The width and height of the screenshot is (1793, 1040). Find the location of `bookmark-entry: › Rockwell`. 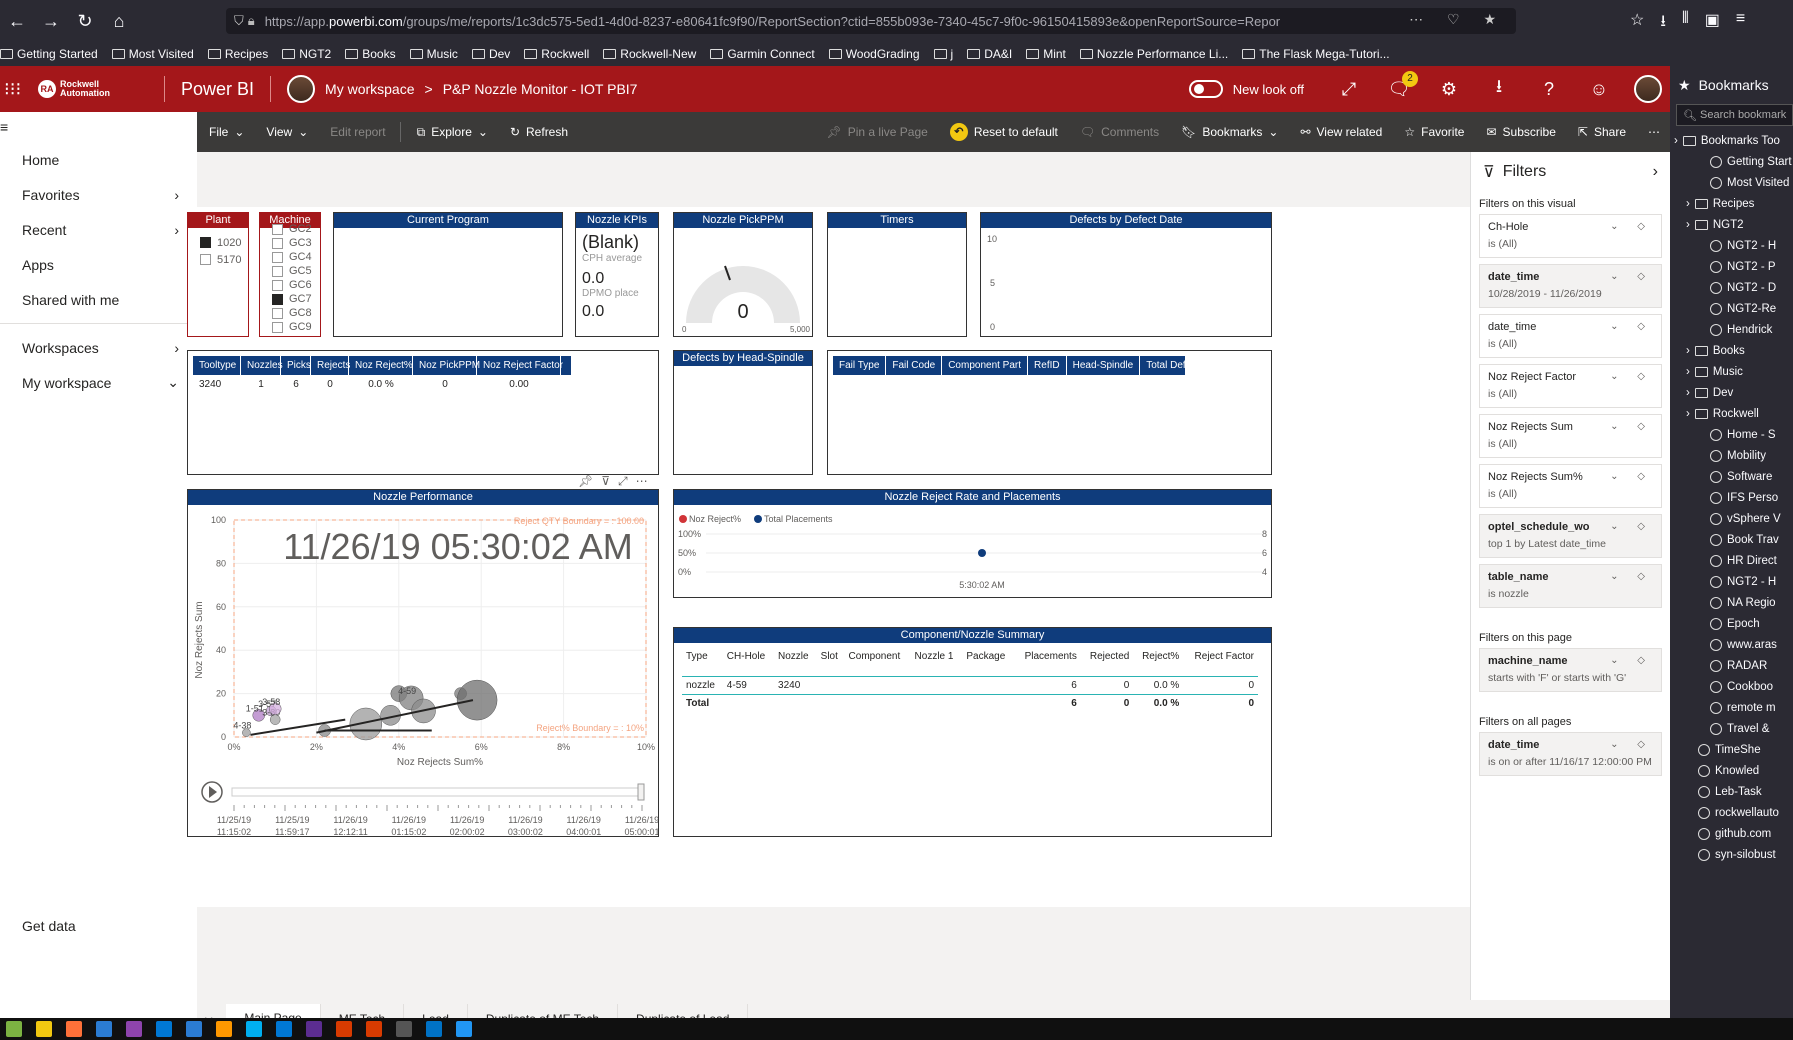

bookmark-entry: › Rockwell is located at coordinates (1731, 413).